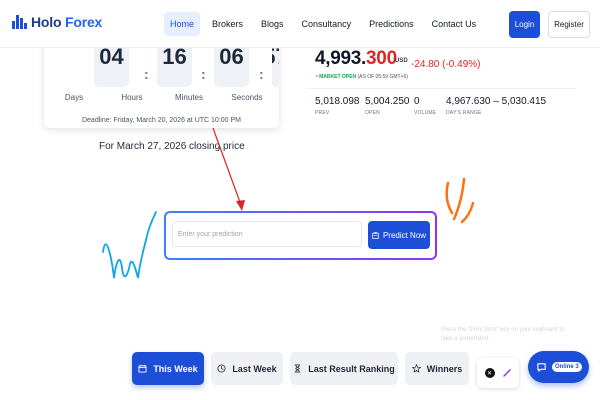 The height and width of the screenshot is (400, 600). Describe the element at coordinates (19, 22) in the screenshot. I see `bar-chart-icon` at that location.